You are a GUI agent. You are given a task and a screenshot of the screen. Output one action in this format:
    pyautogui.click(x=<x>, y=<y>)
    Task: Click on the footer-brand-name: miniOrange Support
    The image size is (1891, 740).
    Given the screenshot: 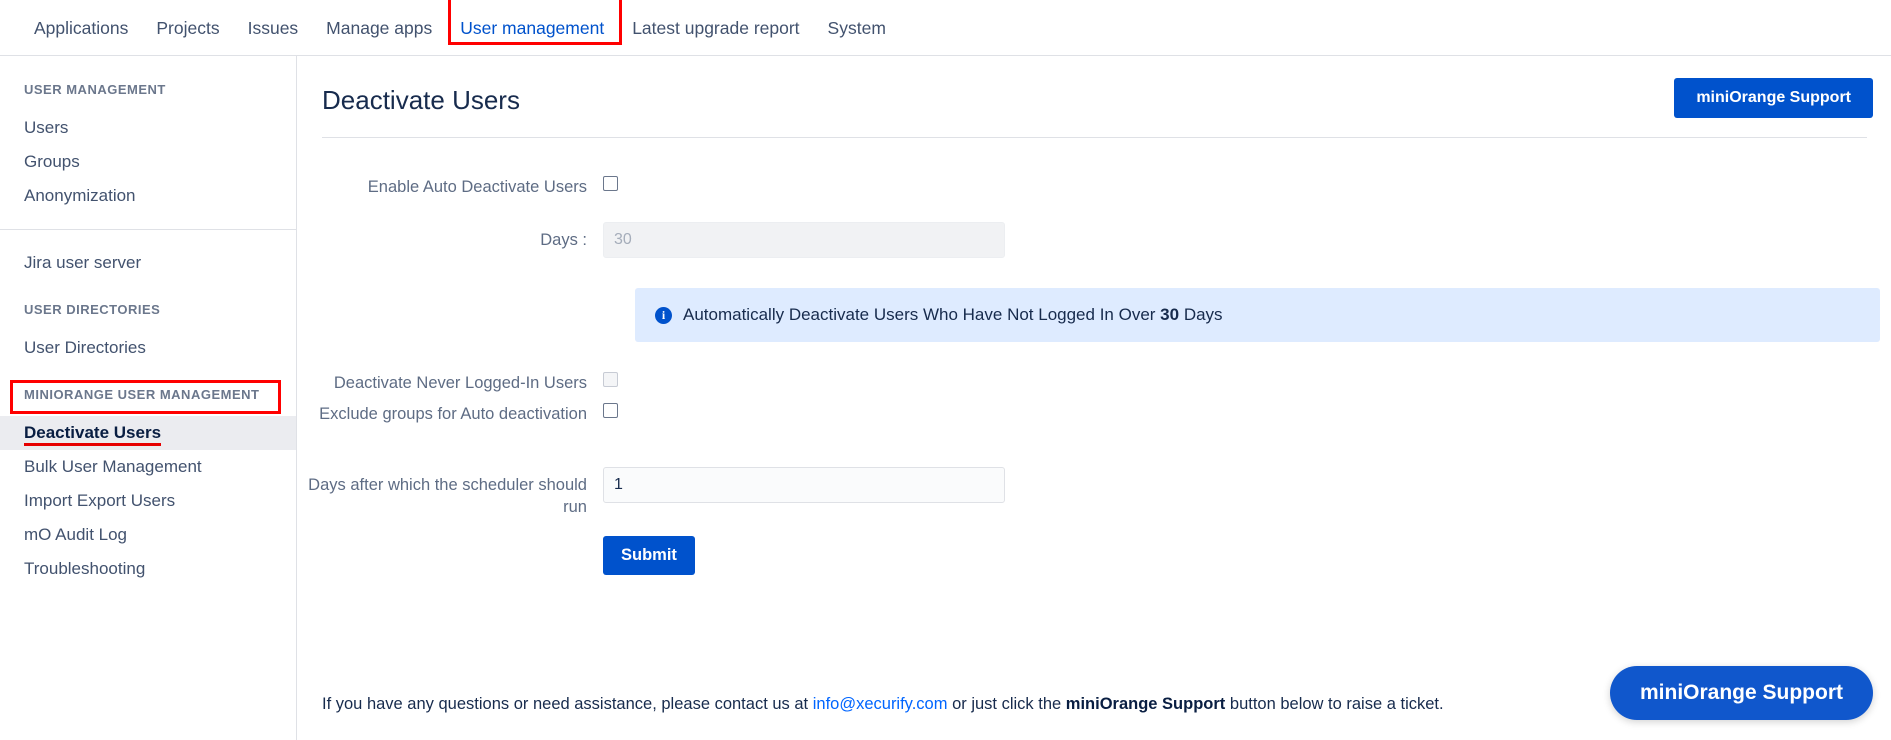 What is the action you would take?
    pyautogui.click(x=1145, y=704)
    